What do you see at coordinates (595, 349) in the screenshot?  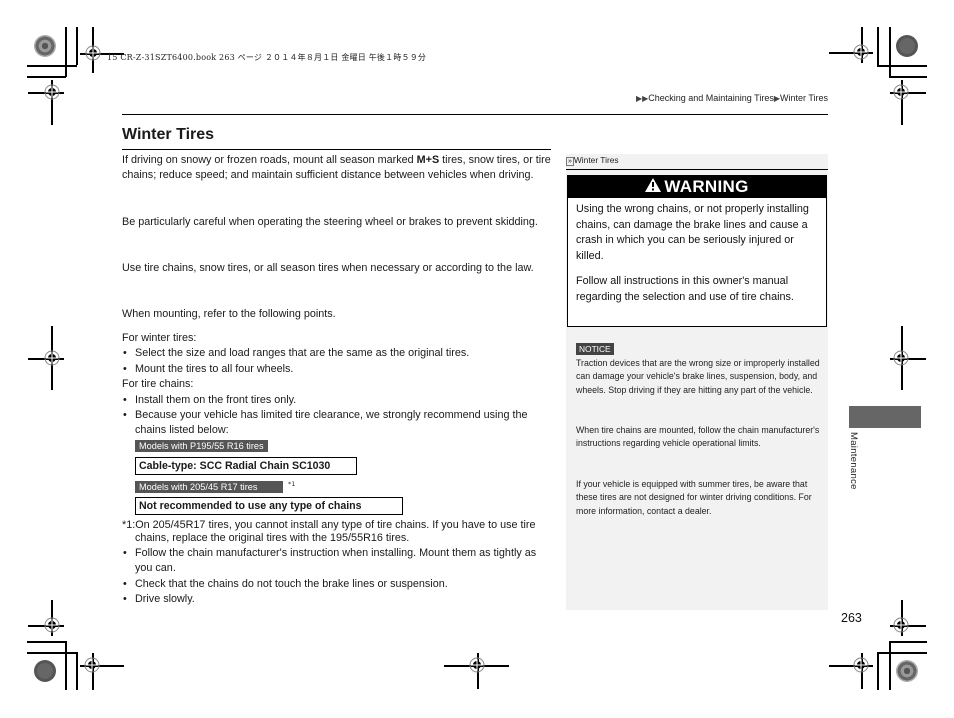 I see `notice-badge: NOTICE` at bounding box center [595, 349].